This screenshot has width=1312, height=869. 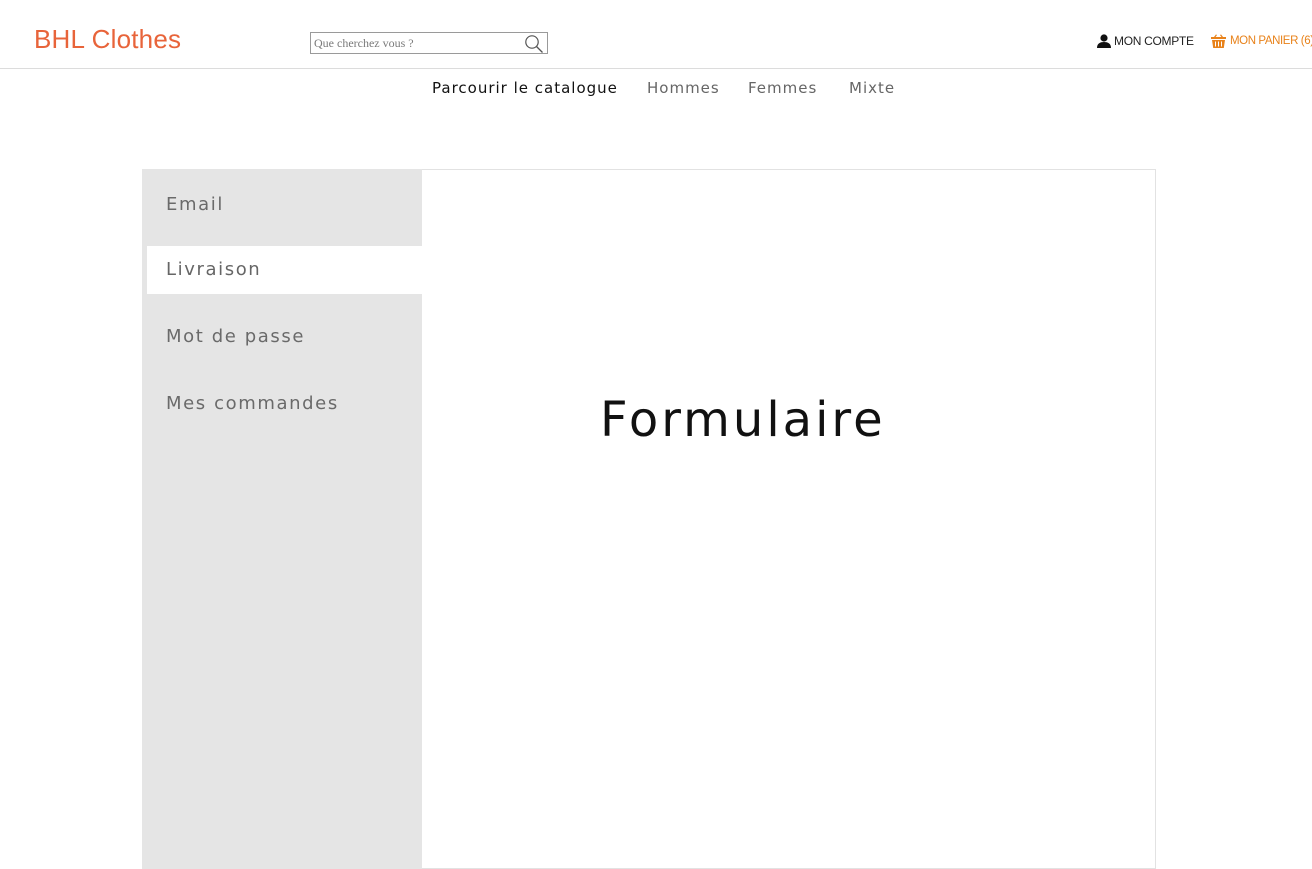 What do you see at coordinates (1271, 41) in the screenshot?
I see `cart-label: MON PANIER (6)` at bounding box center [1271, 41].